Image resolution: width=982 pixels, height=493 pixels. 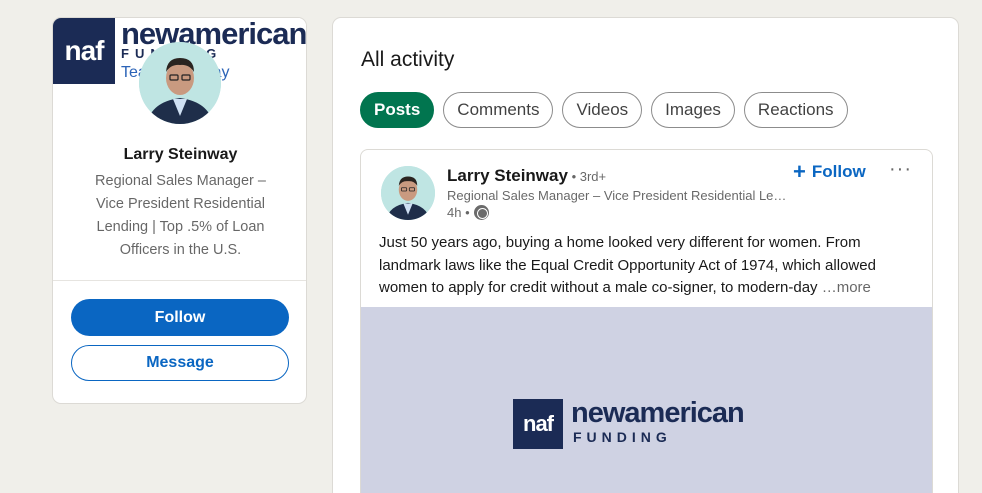 I want to click on follow-button: Follow, so click(x=180, y=317).